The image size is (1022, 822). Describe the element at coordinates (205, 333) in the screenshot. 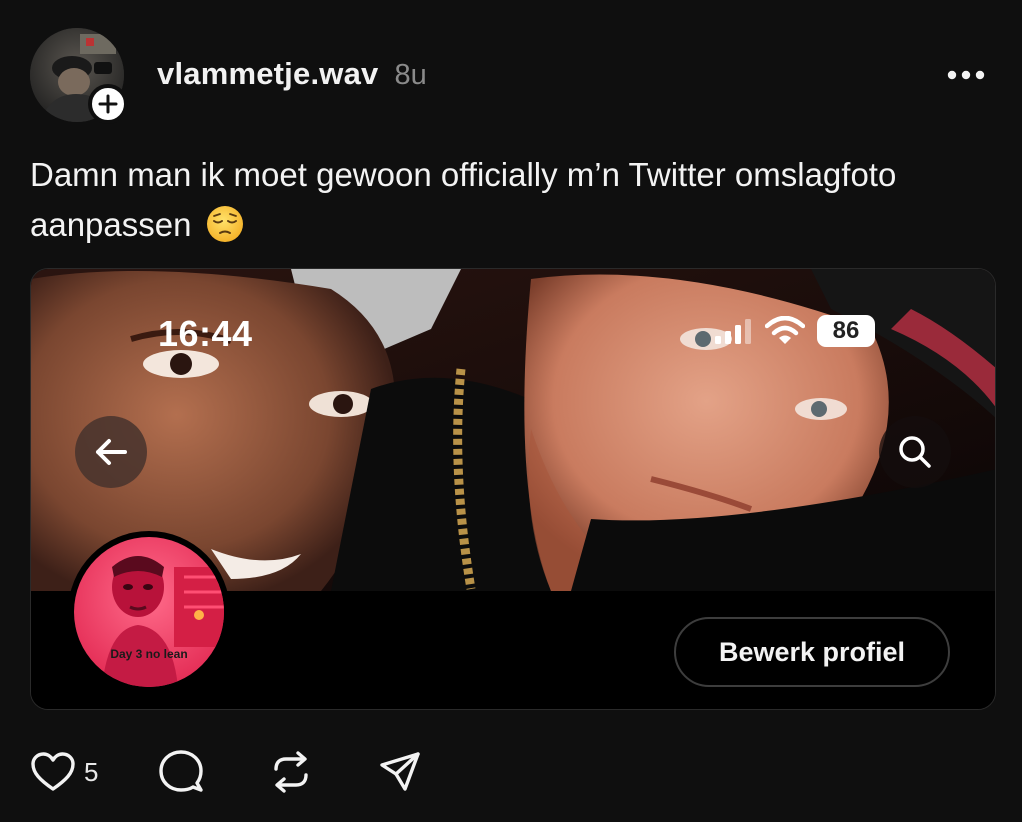

I see `status-bar-time: 16:44` at that location.